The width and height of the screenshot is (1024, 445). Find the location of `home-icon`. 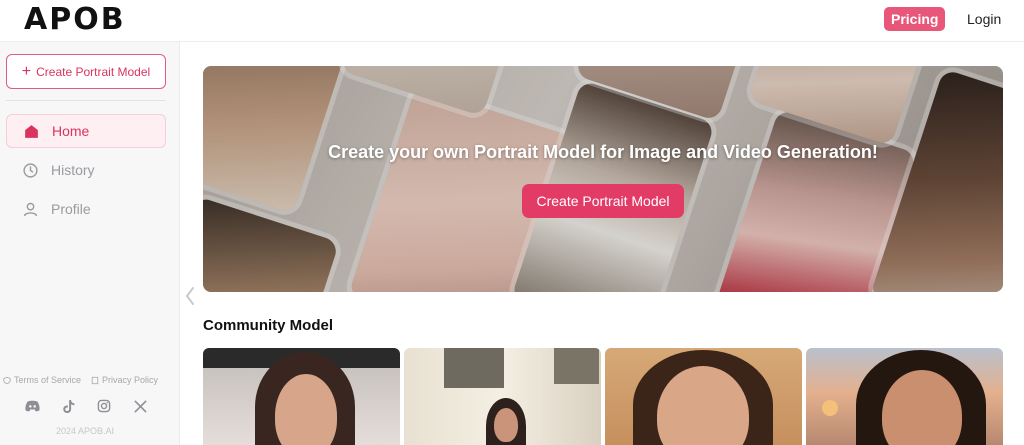

home-icon is located at coordinates (31, 131).